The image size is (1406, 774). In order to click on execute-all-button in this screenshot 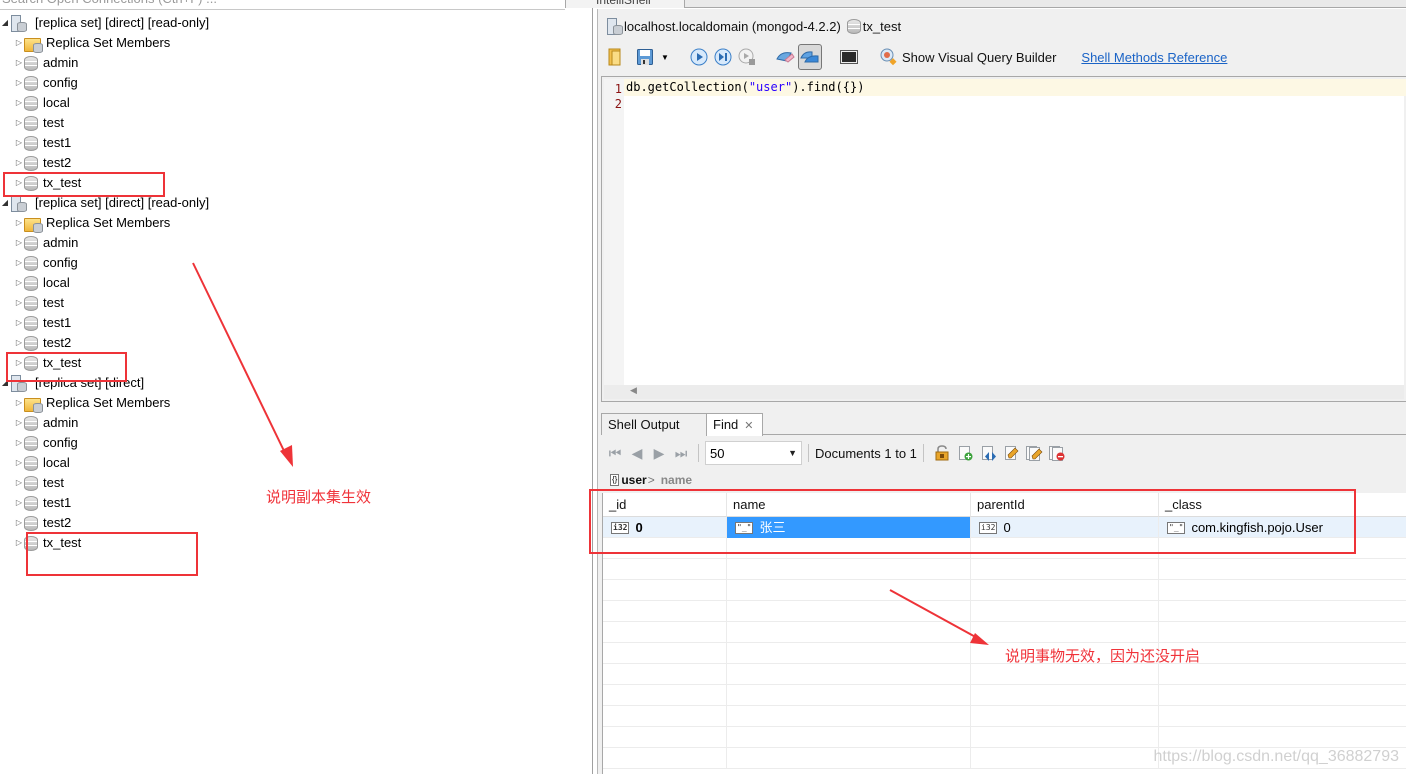, I will do `click(699, 57)`.